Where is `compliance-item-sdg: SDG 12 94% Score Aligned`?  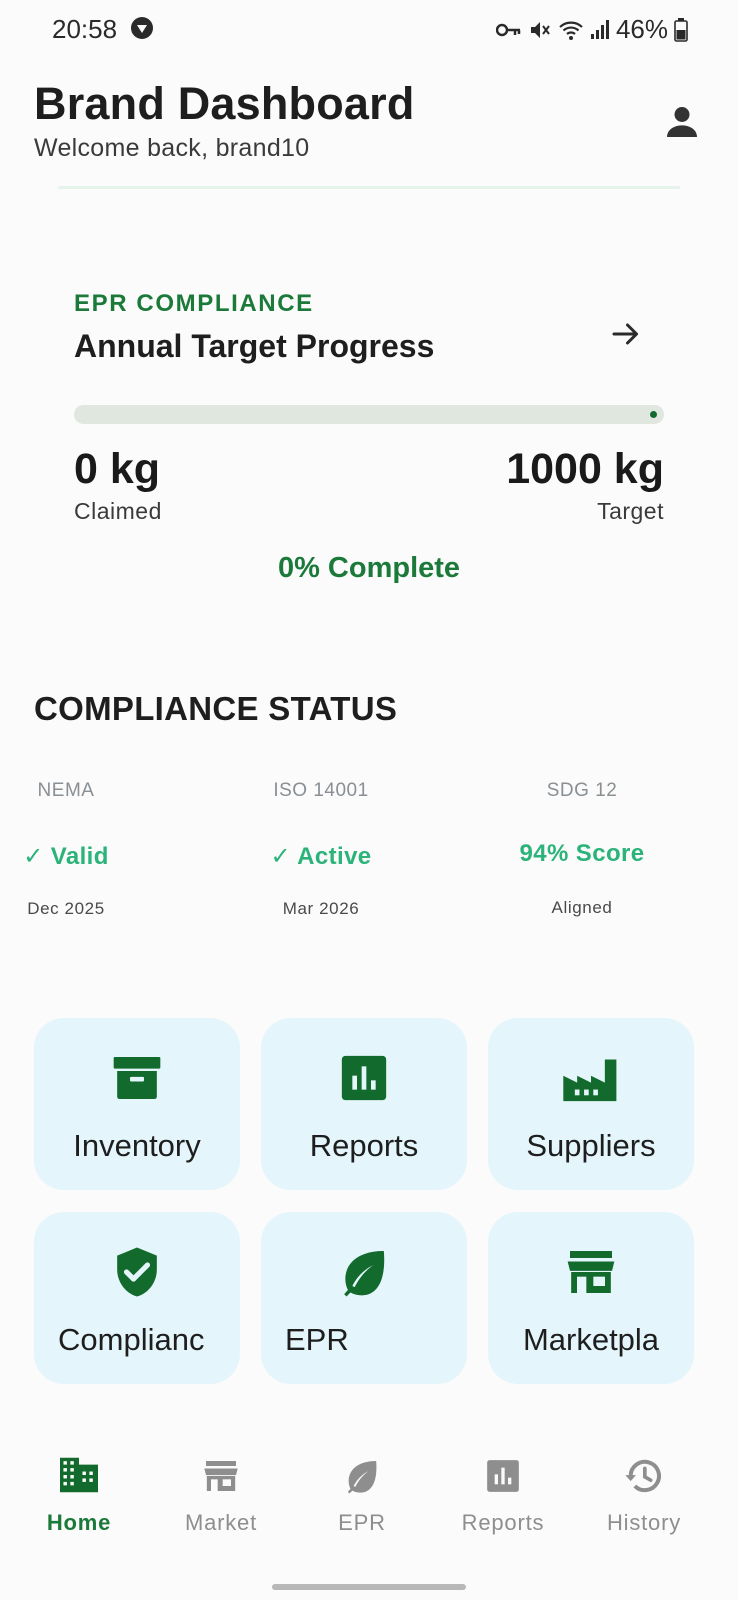 compliance-item-sdg: SDG 12 94% Score Aligned is located at coordinates (582, 849).